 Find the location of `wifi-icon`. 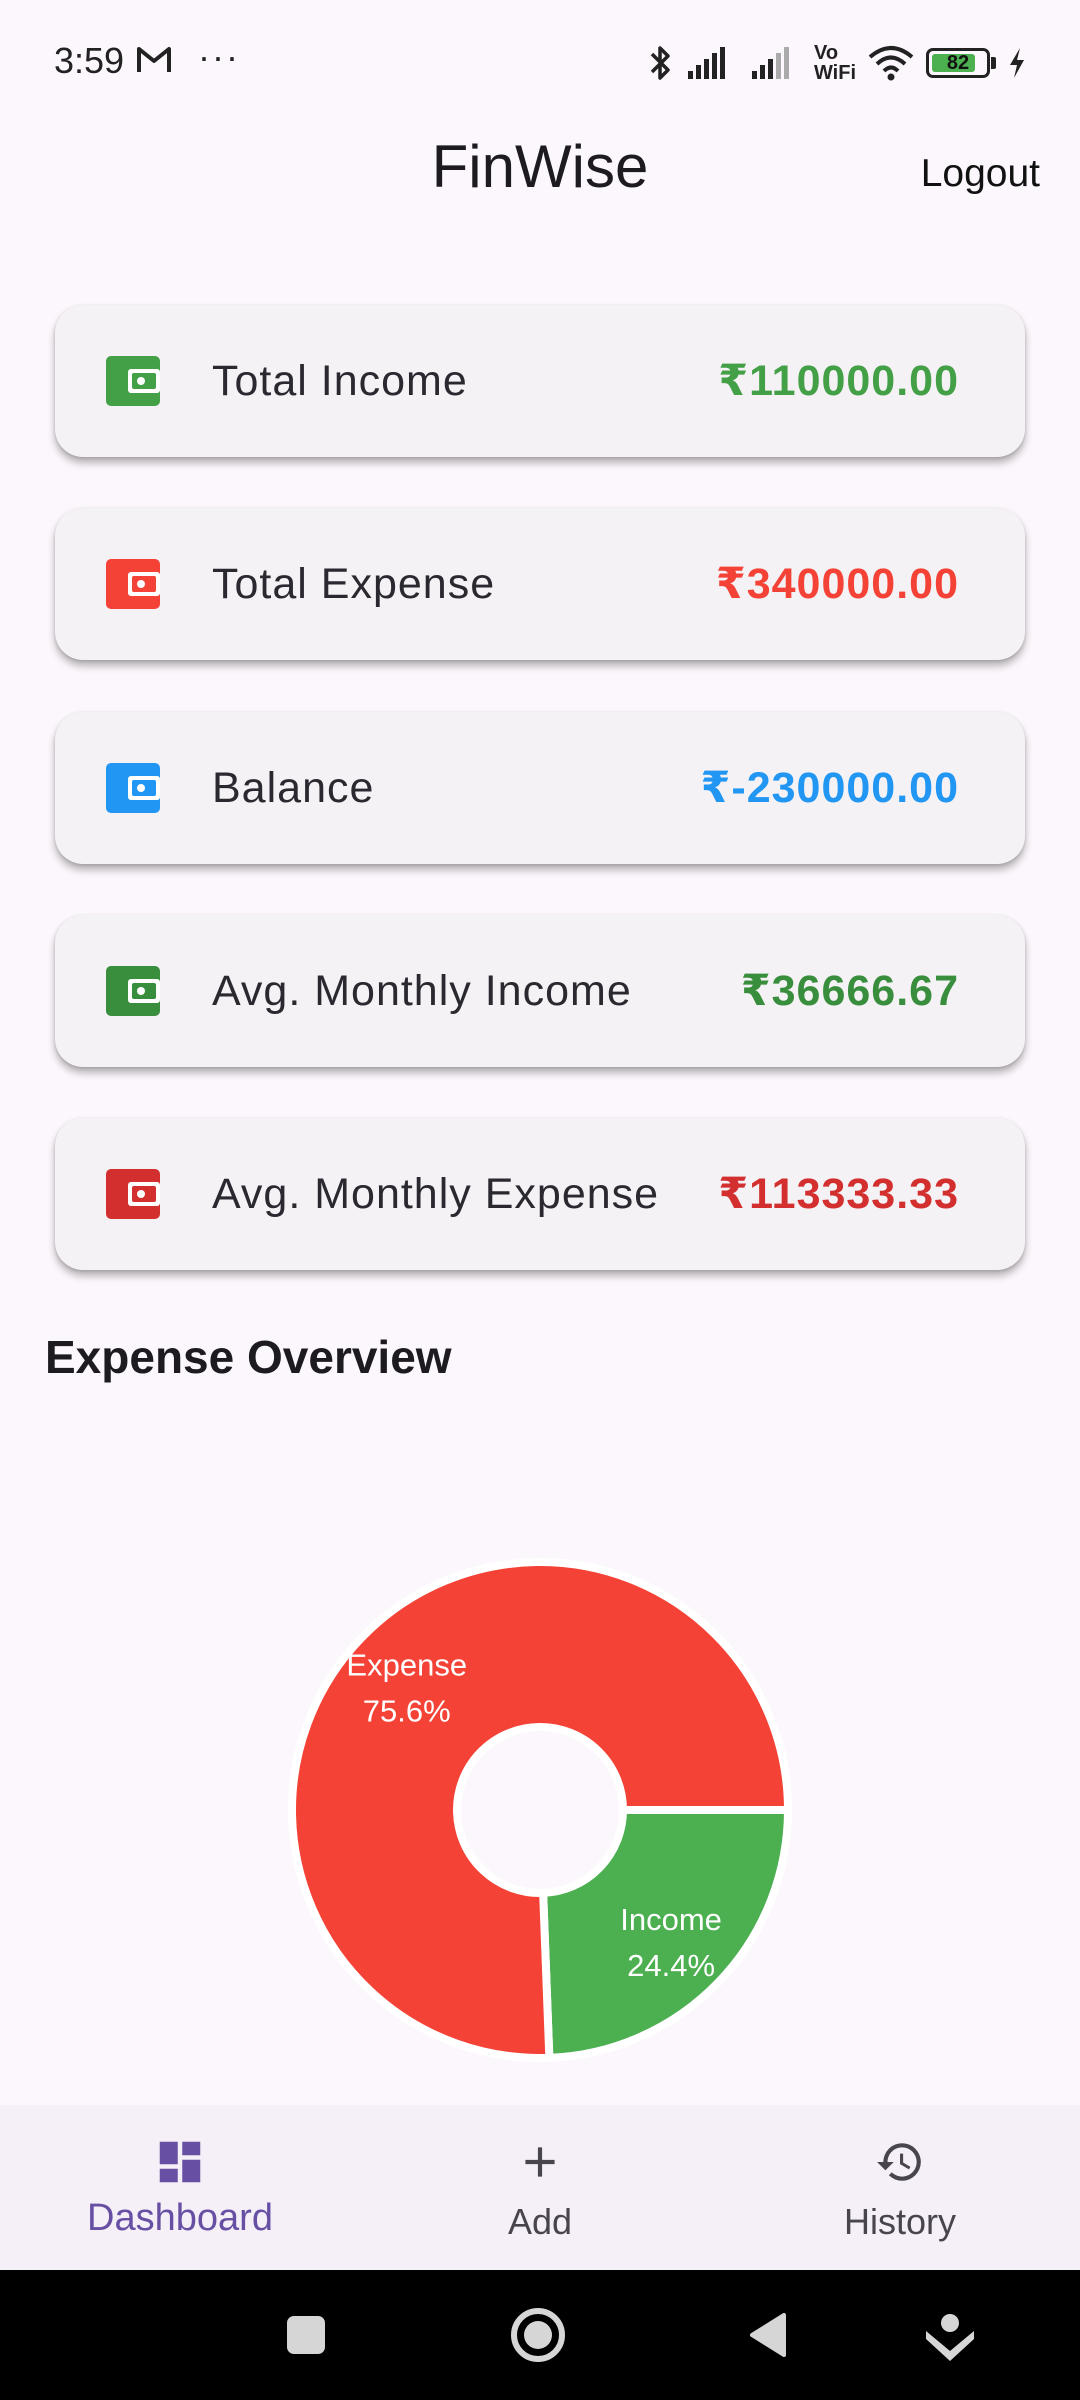

wifi-icon is located at coordinates (891, 63).